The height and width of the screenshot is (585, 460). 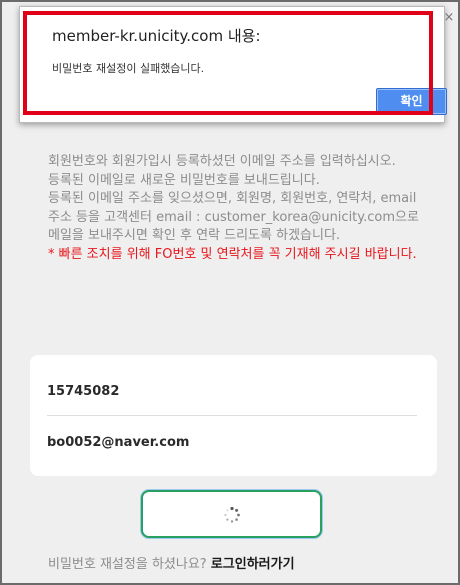 I want to click on submit-button, so click(x=231, y=514).